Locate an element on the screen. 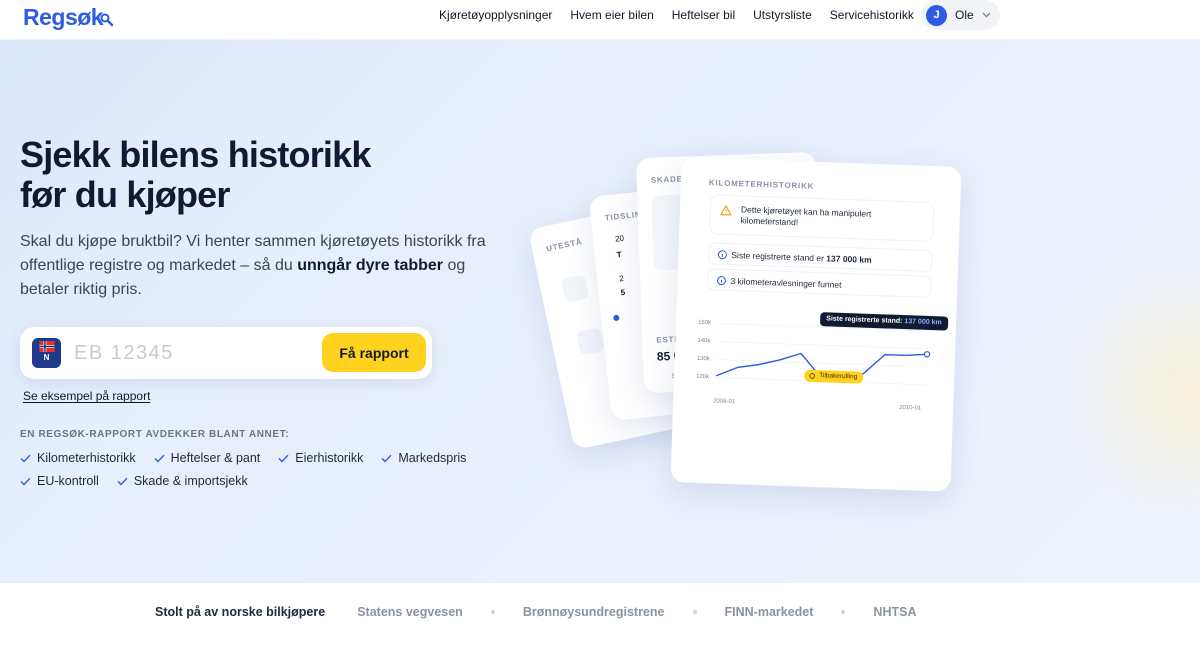 This screenshot has height=669, width=1200. last-reading-point is located at coordinates (927, 354).